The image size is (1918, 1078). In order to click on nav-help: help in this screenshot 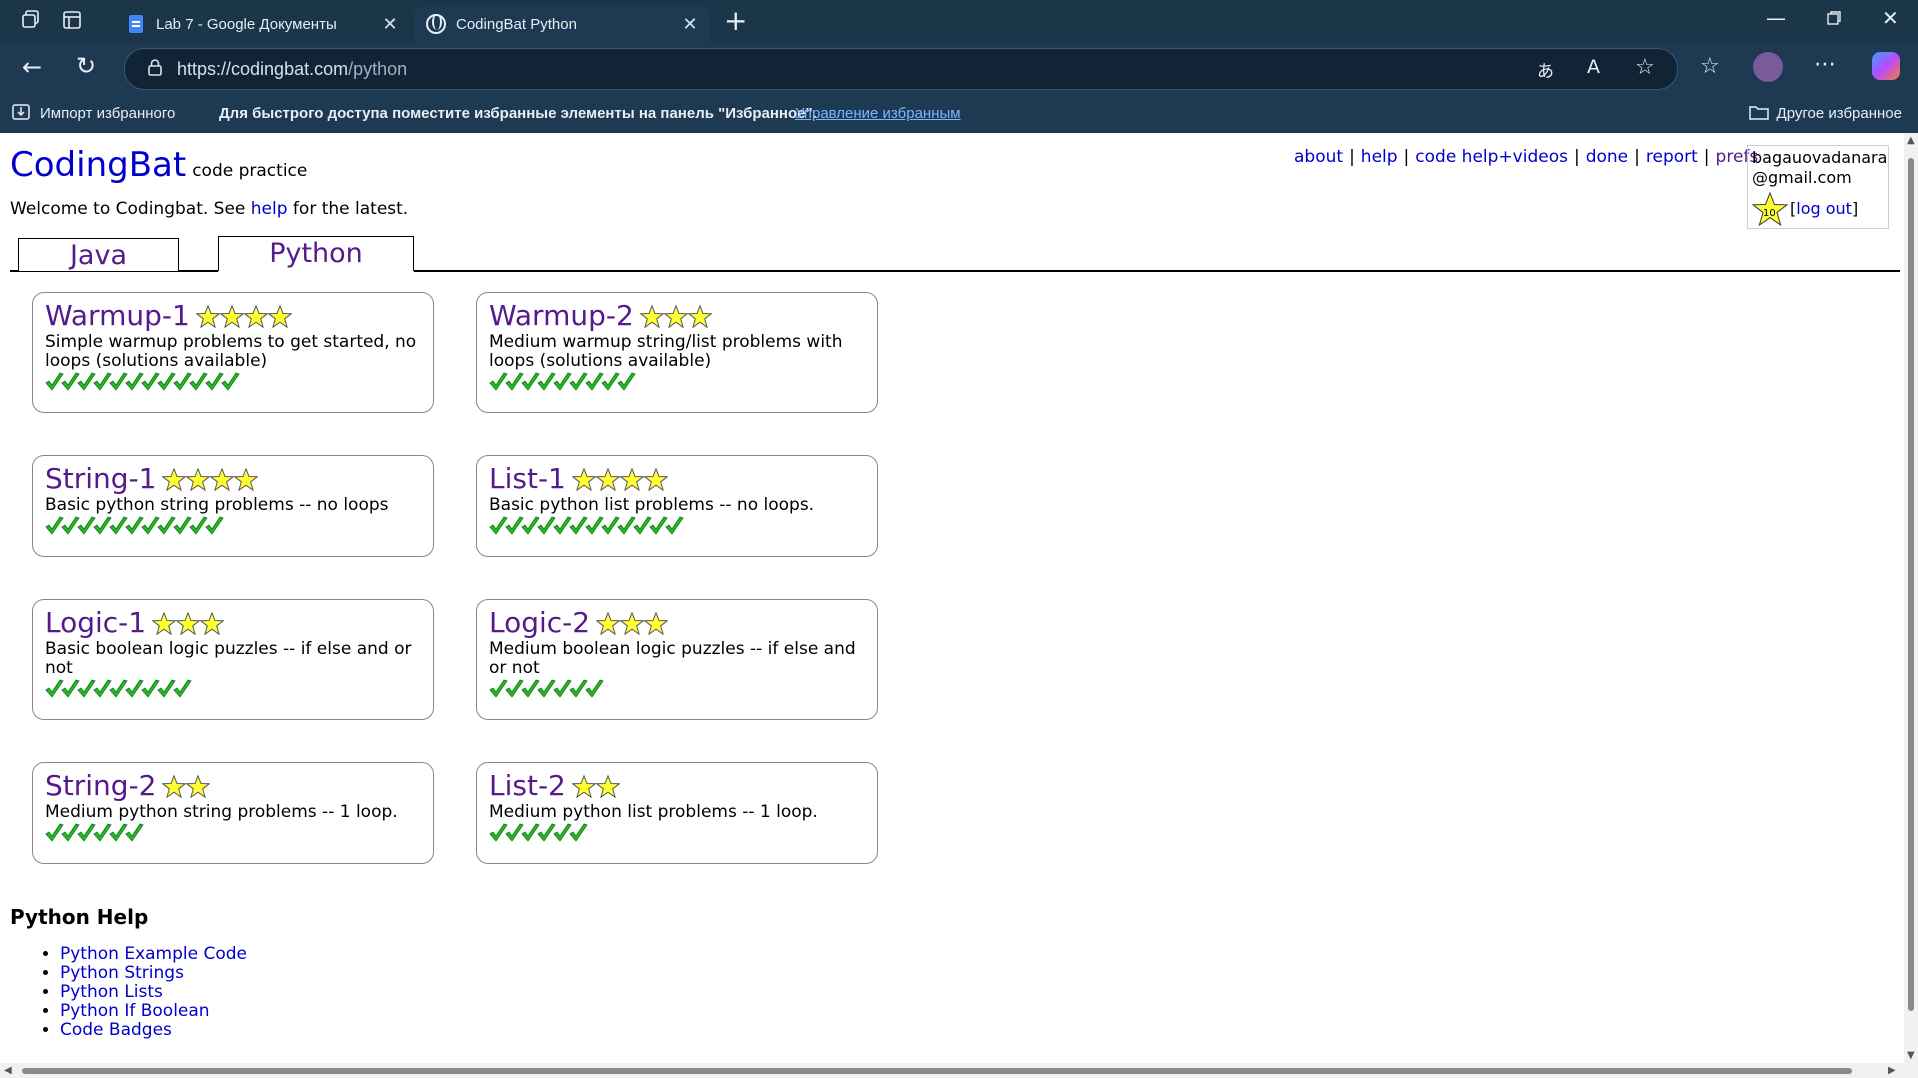, I will do `click(1379, 157)`.